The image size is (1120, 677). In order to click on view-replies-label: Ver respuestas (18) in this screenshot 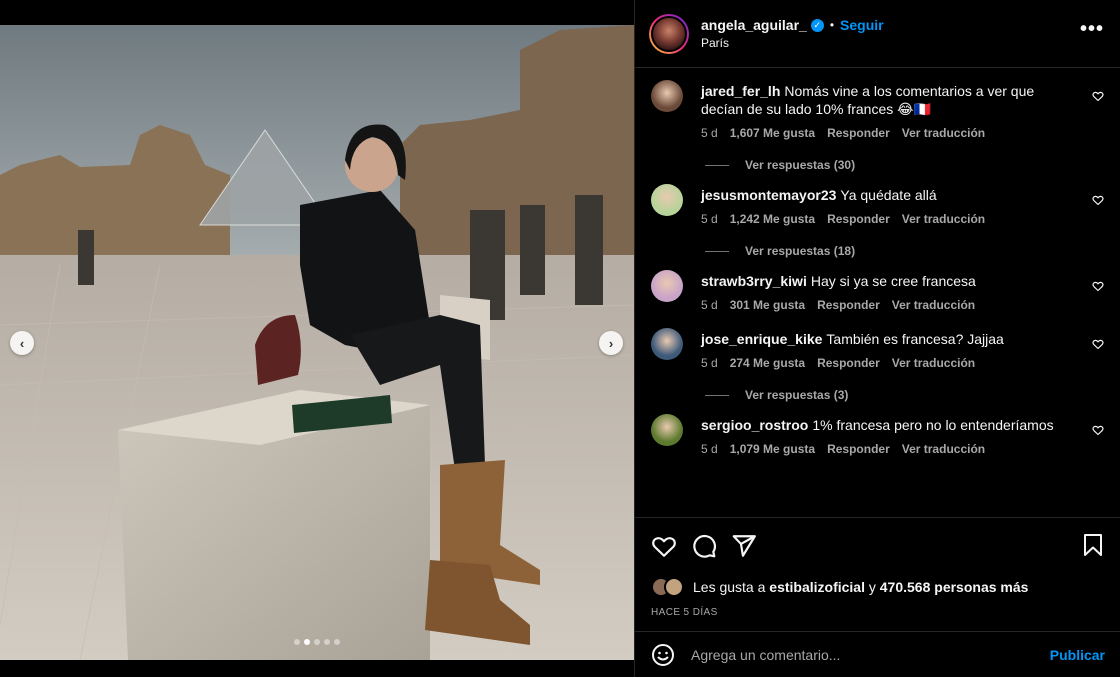, I will do `click(800, 251)`.